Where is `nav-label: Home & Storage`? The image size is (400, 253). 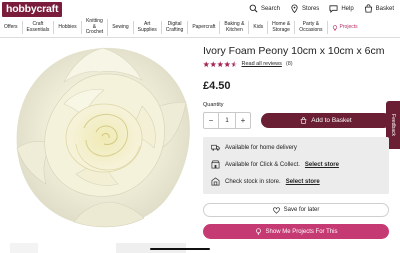 nav-label: Home & Storage is located at coordinates (281, 27).